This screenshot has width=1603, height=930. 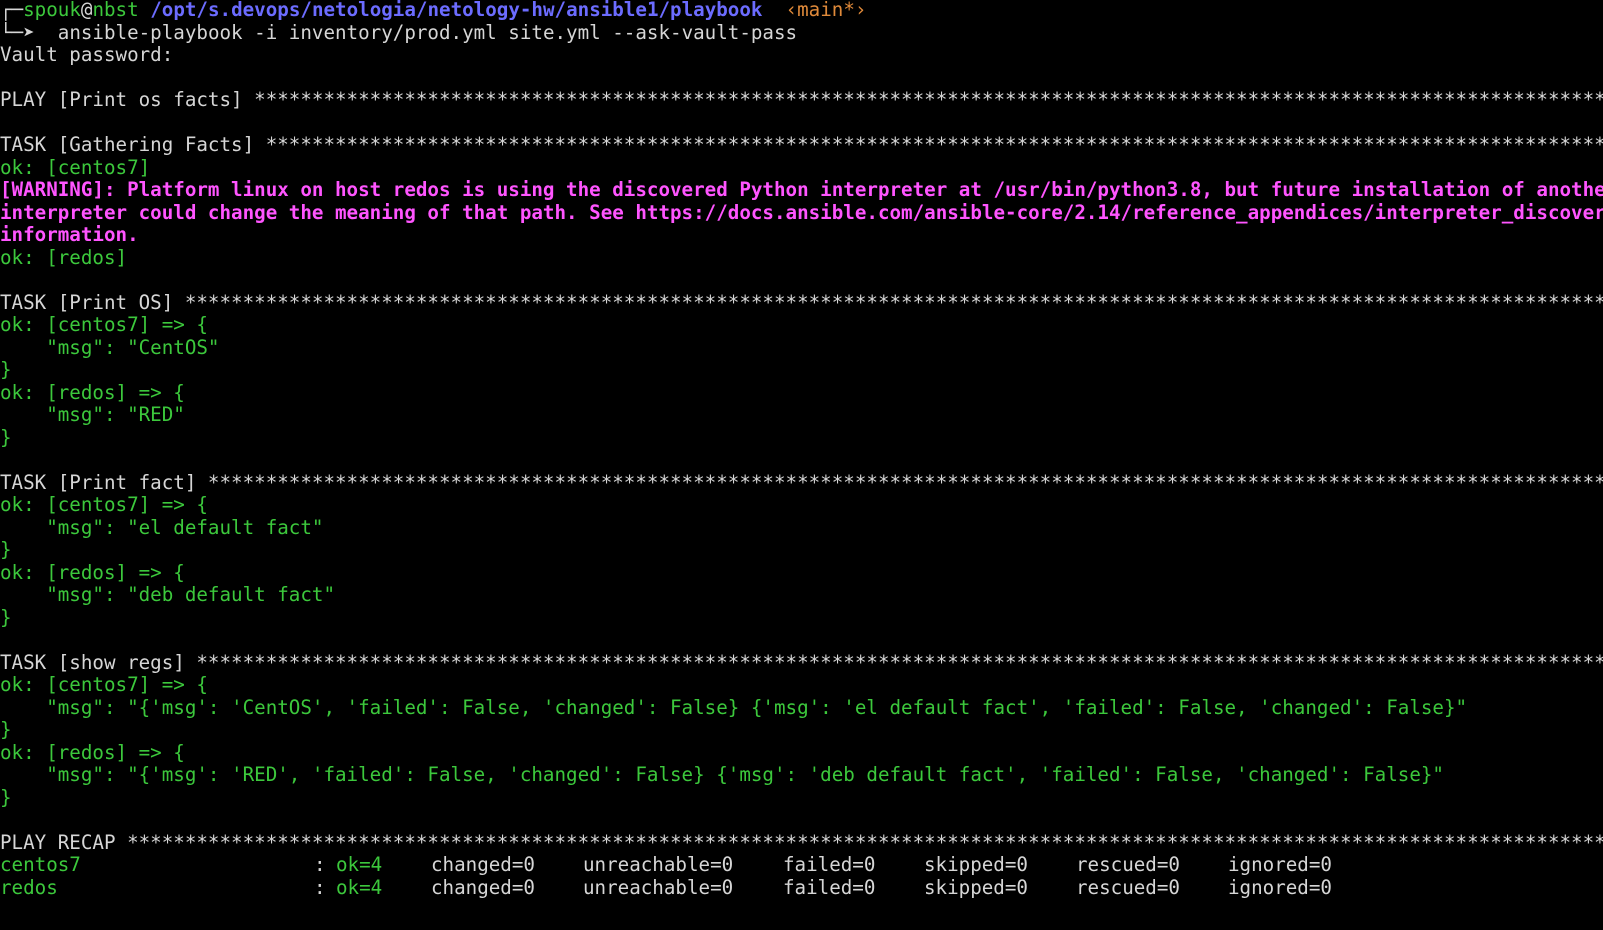 What do you see at coordinates (92, 415) in the screenshot?
I see `output-line: "msg": "RED"` at bounding box center [92, 415].